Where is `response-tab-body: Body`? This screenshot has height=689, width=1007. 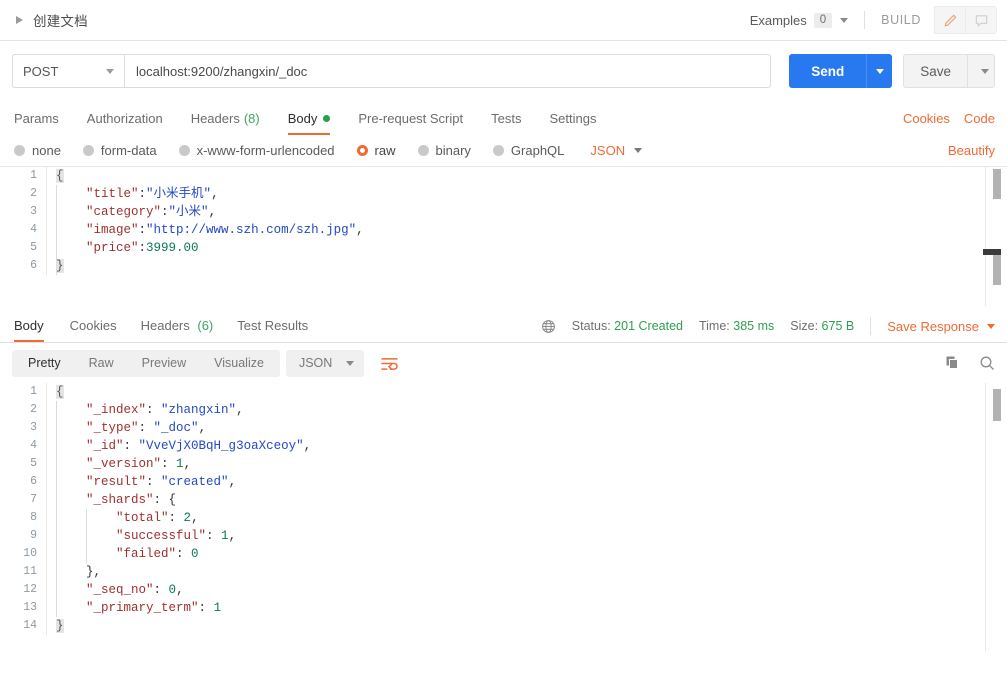
response-tab-body: Body is located at coordinates (35, 330).